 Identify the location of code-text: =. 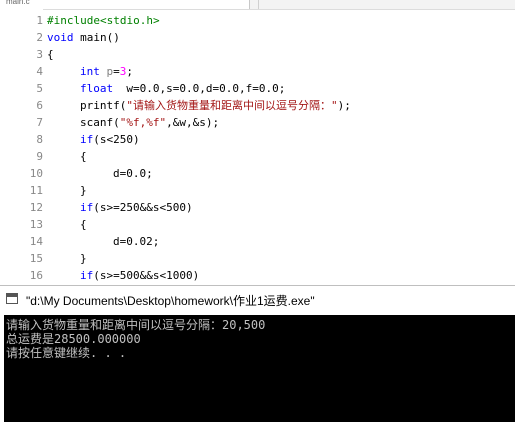
(116, 71).